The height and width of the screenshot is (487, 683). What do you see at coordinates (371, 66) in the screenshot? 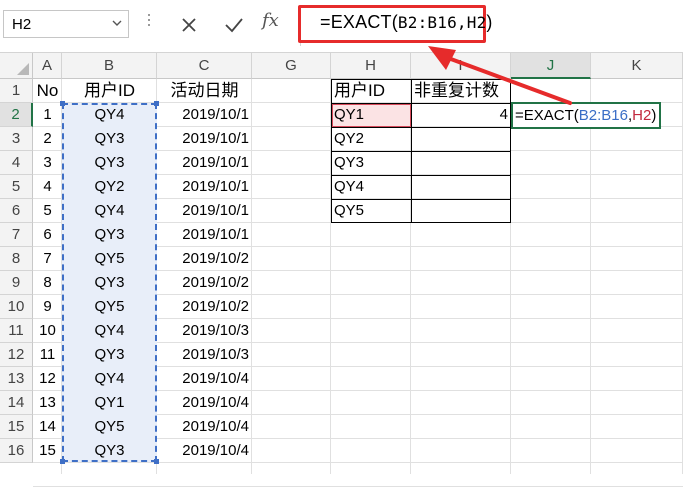
I see `column-header-h: H` at bounding box center [371, 66].